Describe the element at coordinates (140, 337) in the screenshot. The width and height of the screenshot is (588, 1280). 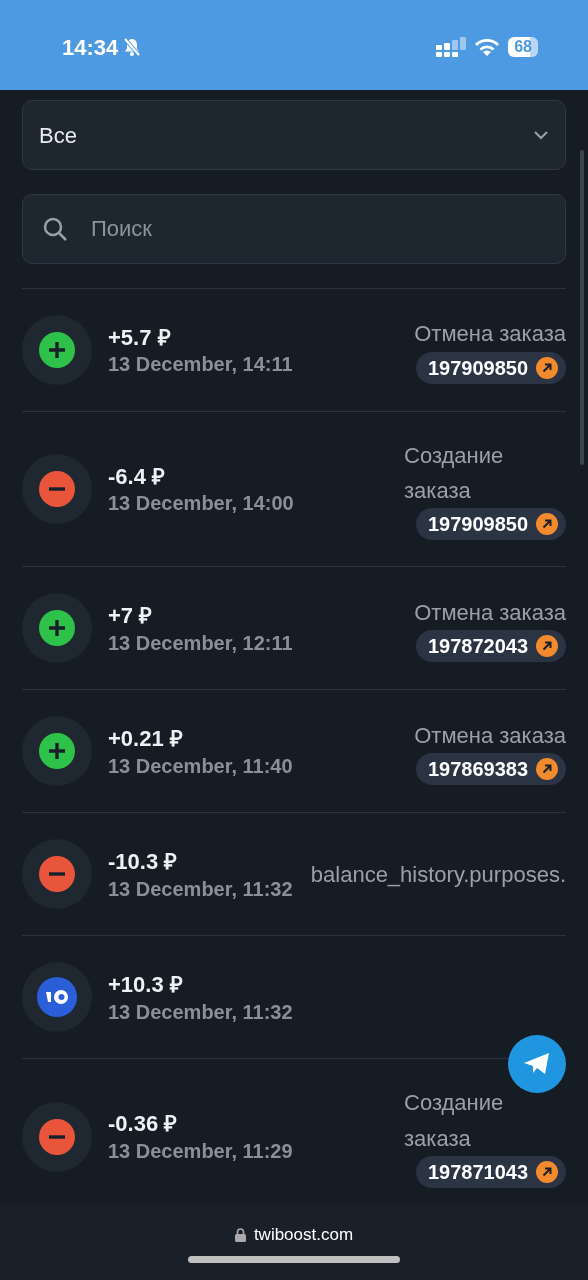
I see `amount-text: +5.7 ₽` at that location.